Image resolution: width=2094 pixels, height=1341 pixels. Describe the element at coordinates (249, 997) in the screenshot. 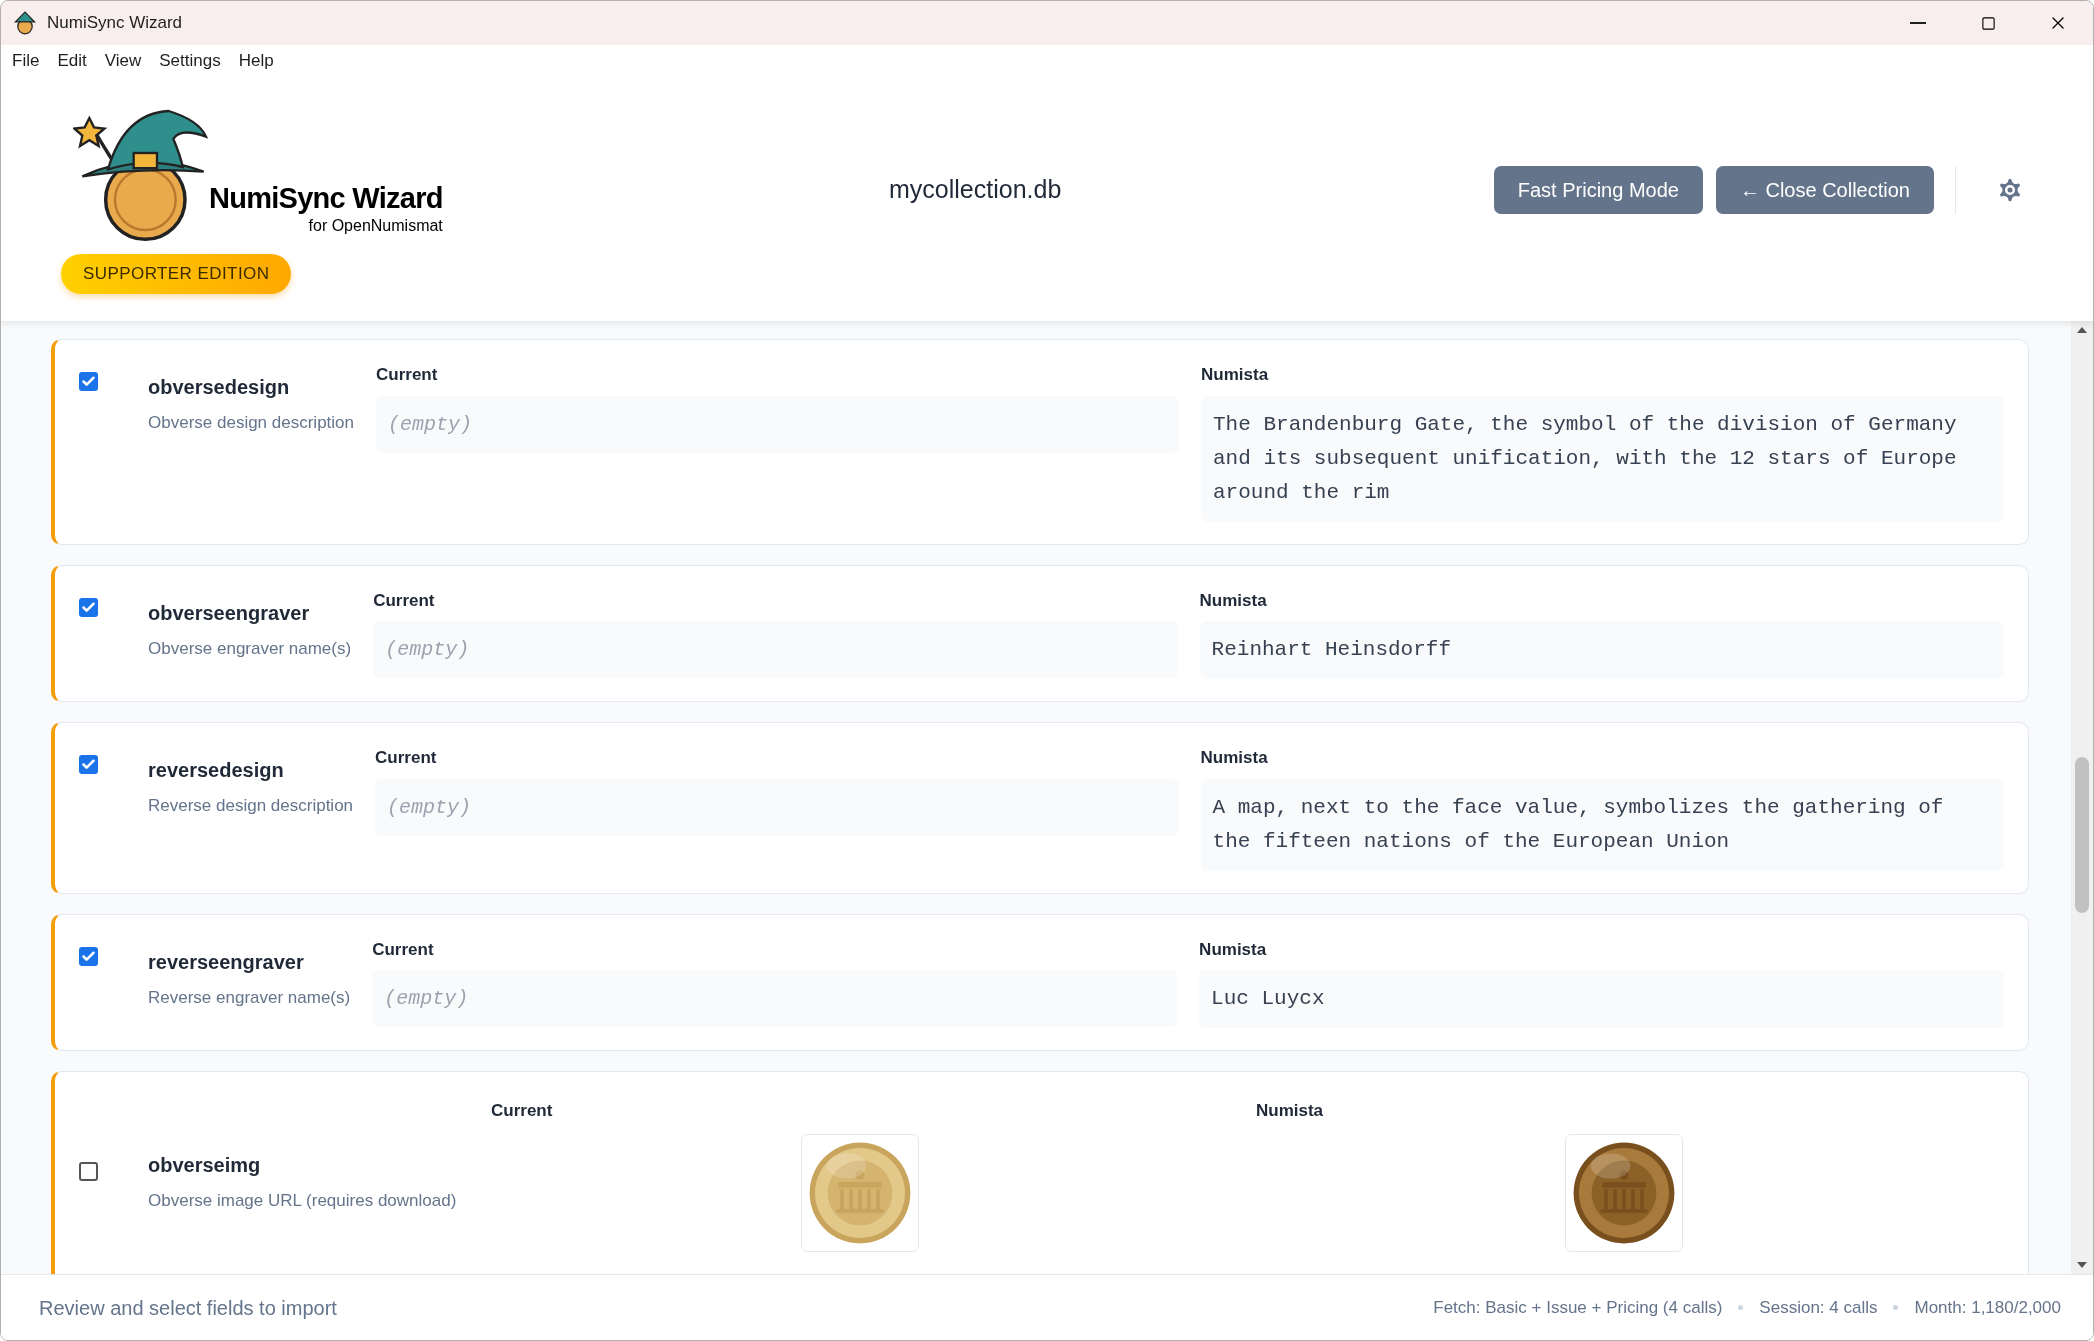

I see `field-description: Reverse engraver name(s)` at that location.